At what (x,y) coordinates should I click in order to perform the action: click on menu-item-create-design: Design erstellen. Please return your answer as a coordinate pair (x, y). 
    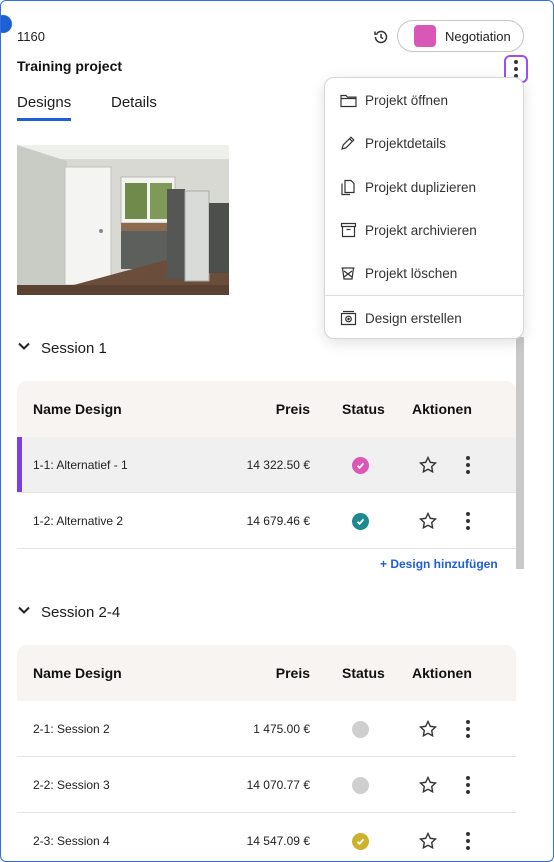
    Looking at the image, I should click on (425, 318).